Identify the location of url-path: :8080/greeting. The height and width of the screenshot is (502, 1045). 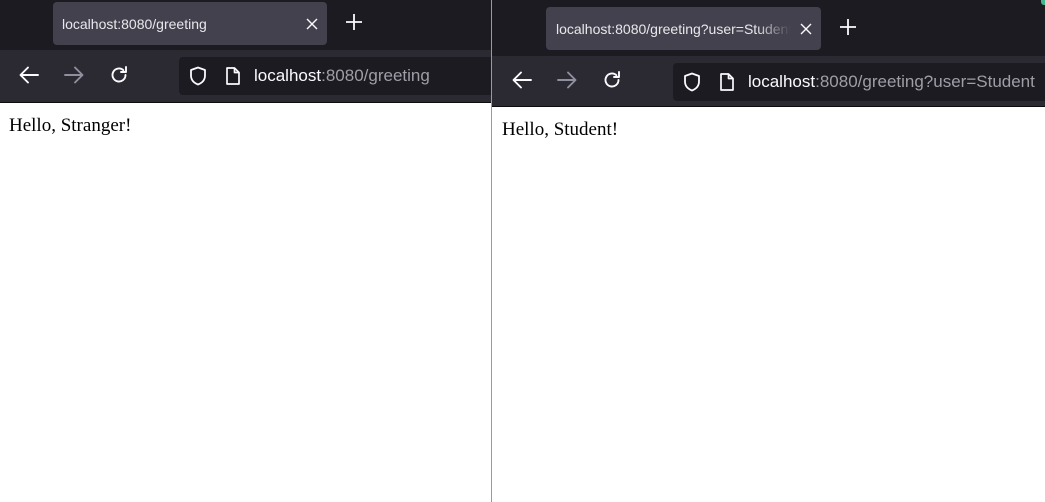
(375, 75).